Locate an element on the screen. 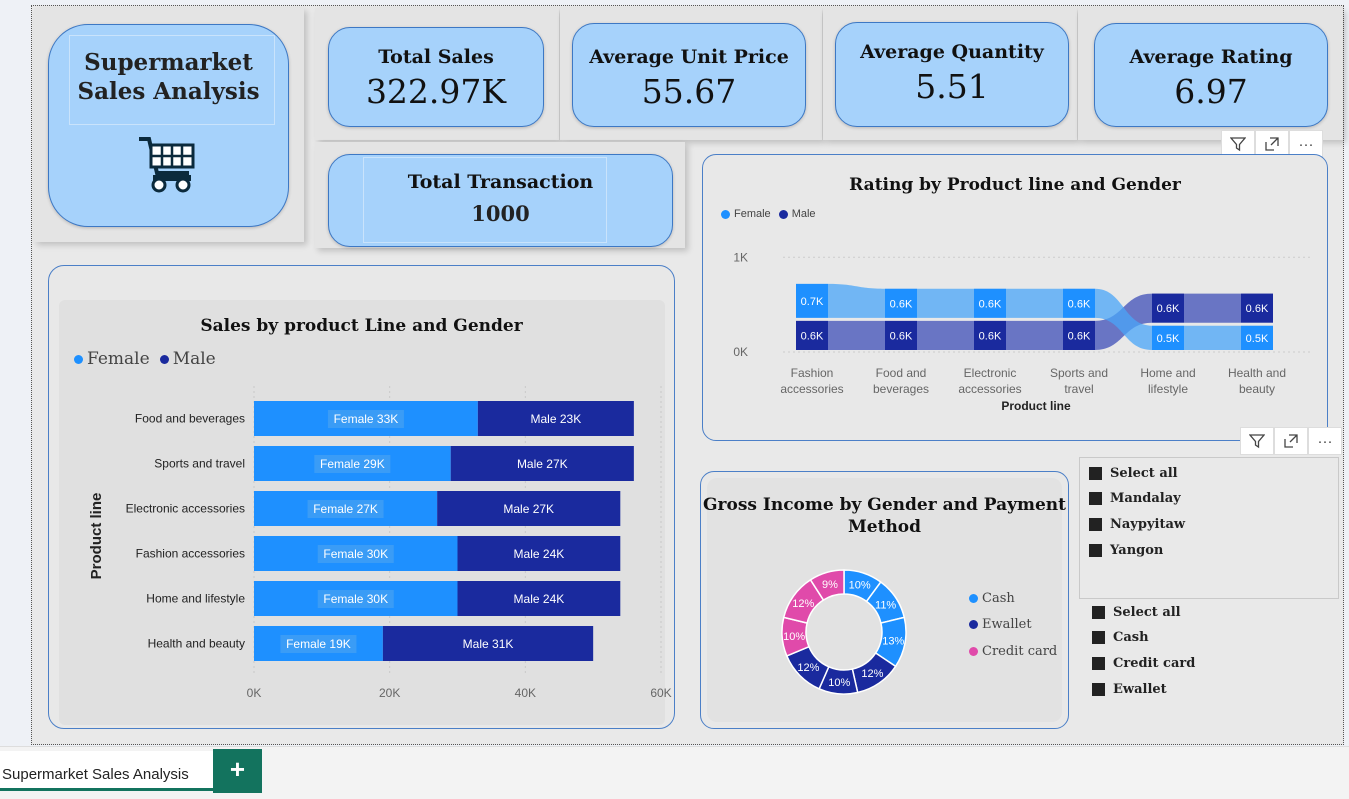 The width and height of the screenshot is (1349, 799). data-label-female: Female 33K is located at coordinates (366, 419).